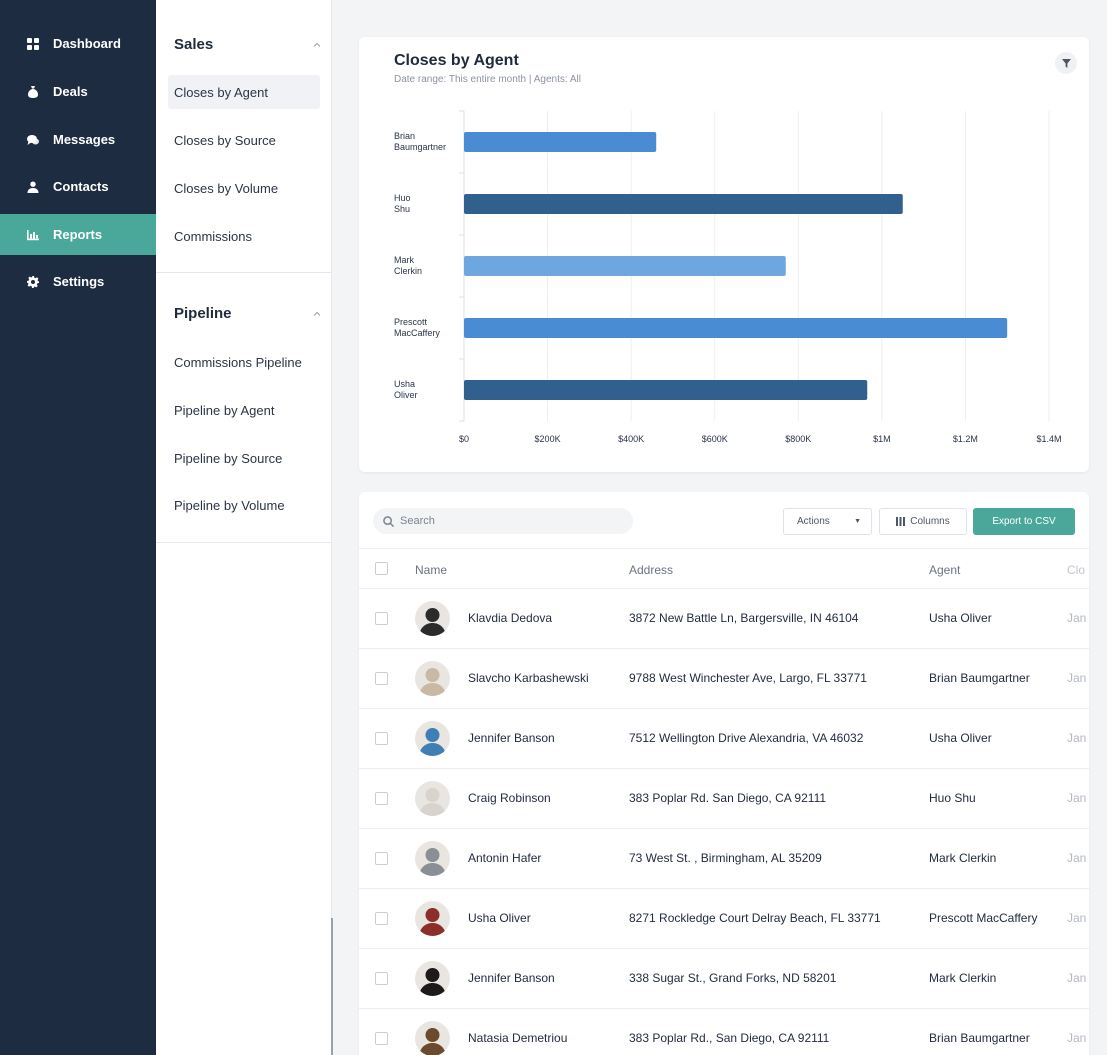  What do you see at coordinates (736, 328) in the screenshot?
I see `bar-prescott-maccaffery` at bounding box center [736, 328].